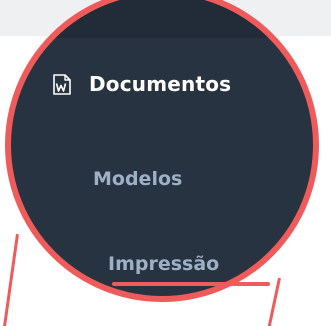 Image resolution: width=331 pixels, height=326 pixels. What do you see at coordinates (160, 84) in the screenshot?
I see `sidebar-section-label: Documentos` at bounding box center [160, 84].